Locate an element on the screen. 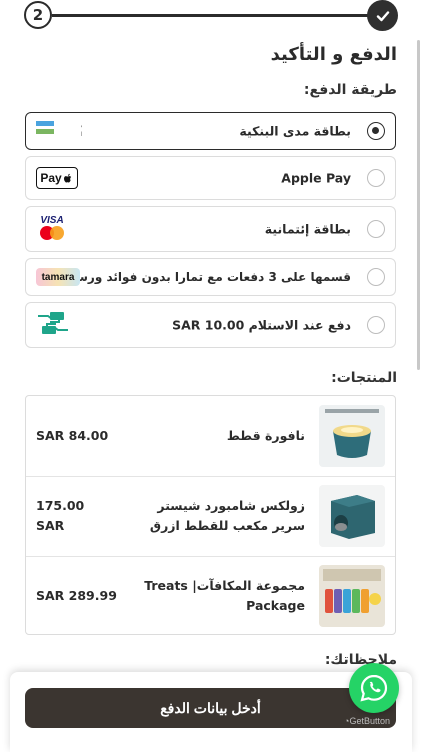 The image size is (422, 752). payment-option-label: بطاقة مدى البنكية is located at coordinates (295, 131).